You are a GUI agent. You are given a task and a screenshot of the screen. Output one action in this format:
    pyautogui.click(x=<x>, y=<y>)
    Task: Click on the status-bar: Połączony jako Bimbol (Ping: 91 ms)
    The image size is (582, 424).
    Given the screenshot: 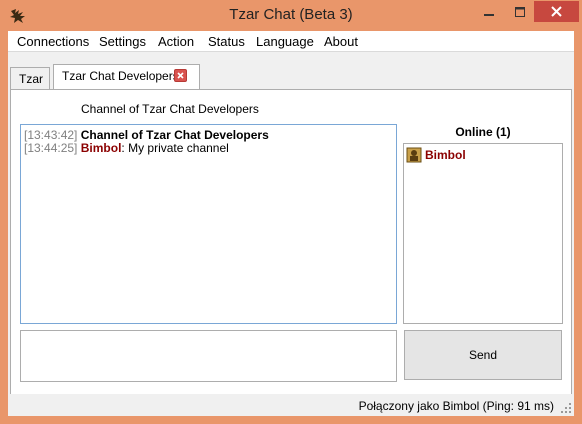 What is the action you would take?
    pyautogui.click(x=291, y=405)
    